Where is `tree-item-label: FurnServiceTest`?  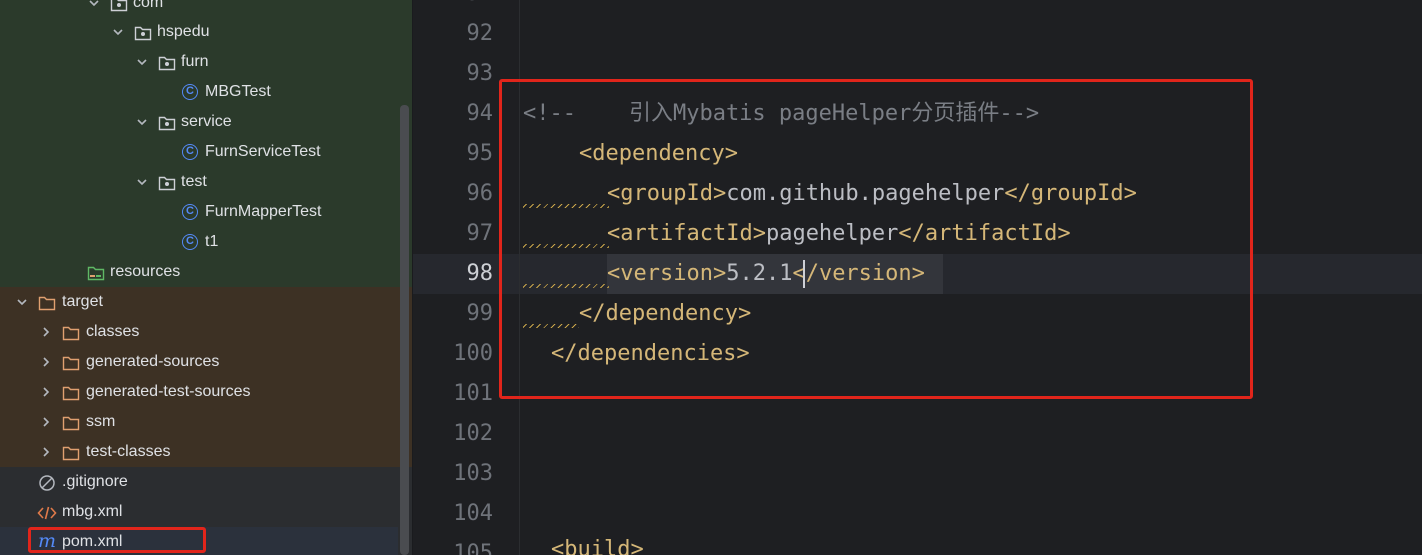
tree-item-label: FurnServiceTest is located at coordinates (263, 151).